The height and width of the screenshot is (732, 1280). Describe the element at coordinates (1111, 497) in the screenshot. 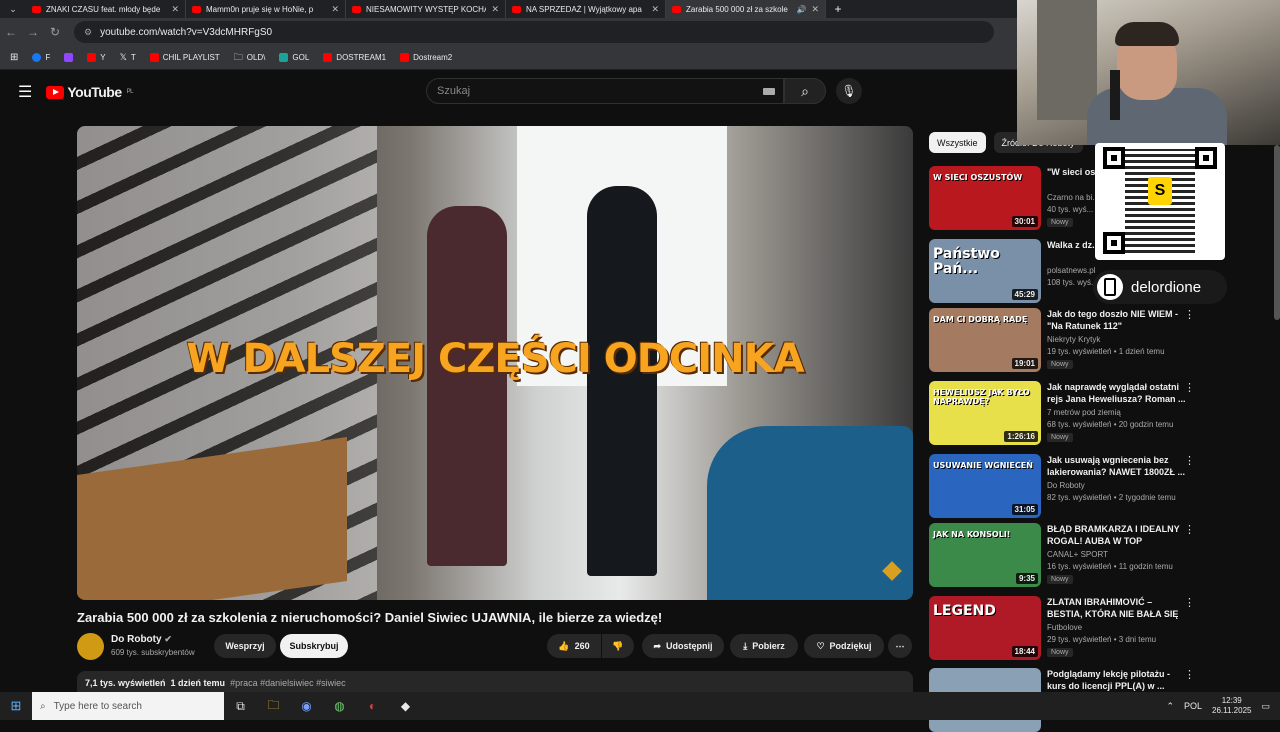

I see `recommended-stats: 82 tys. wyświetleń • 2 tygodnie temu` at that location.